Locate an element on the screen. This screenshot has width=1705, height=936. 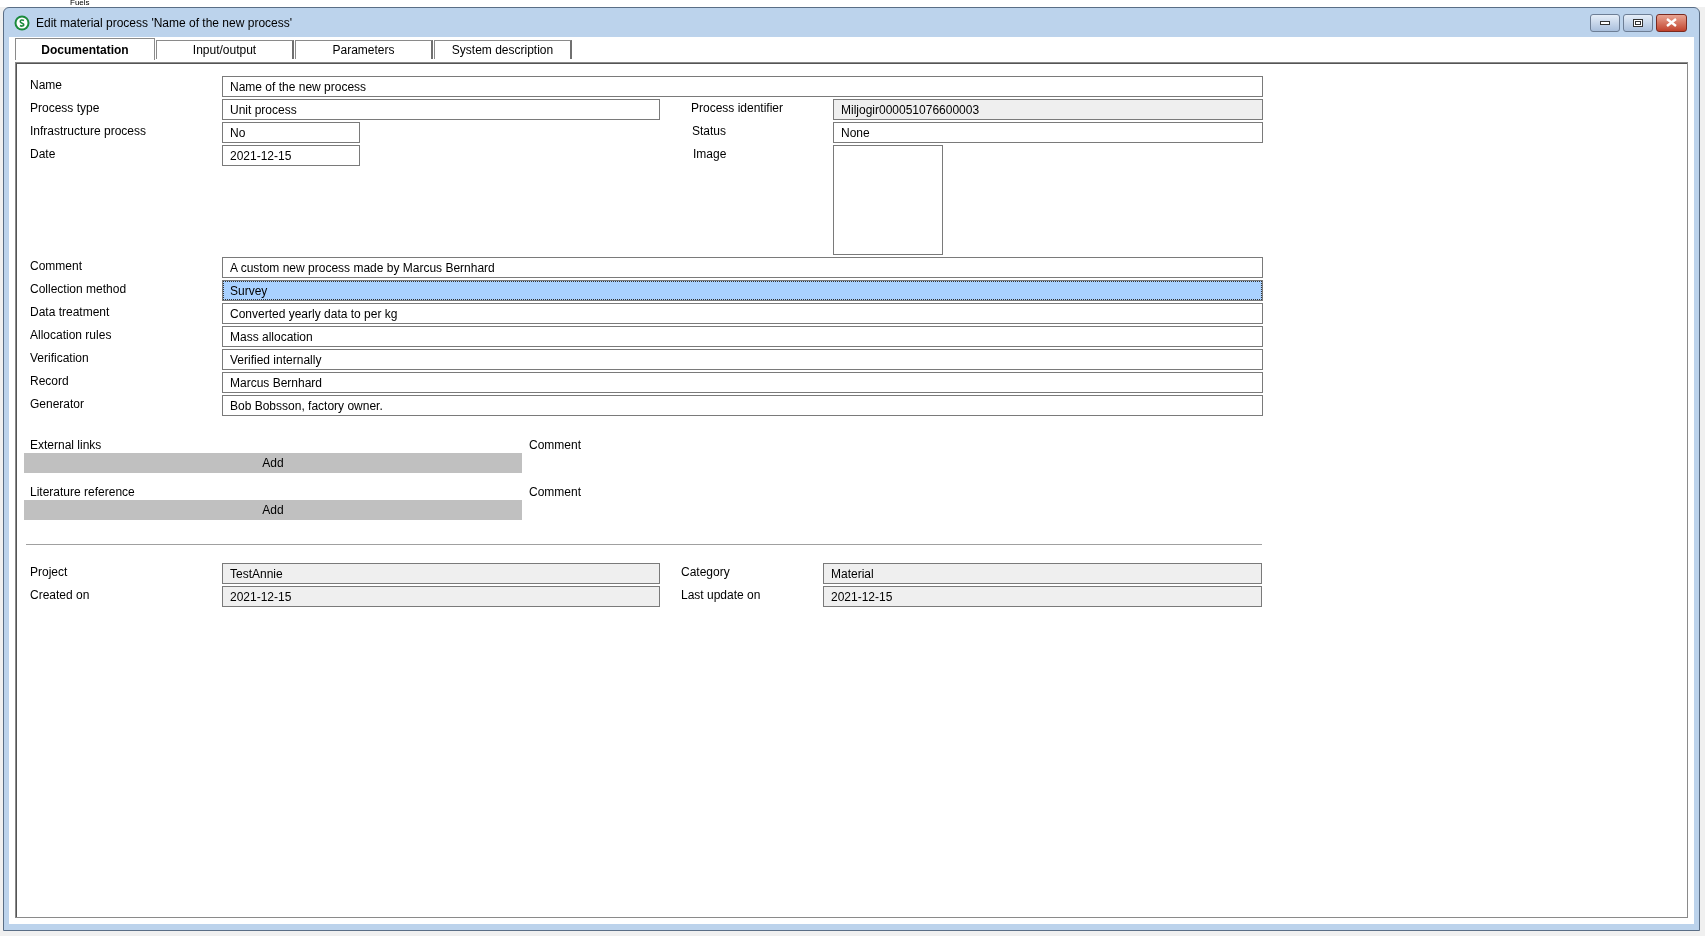
text-field: Marcus Bernhard is located at coordinates (742, 382).